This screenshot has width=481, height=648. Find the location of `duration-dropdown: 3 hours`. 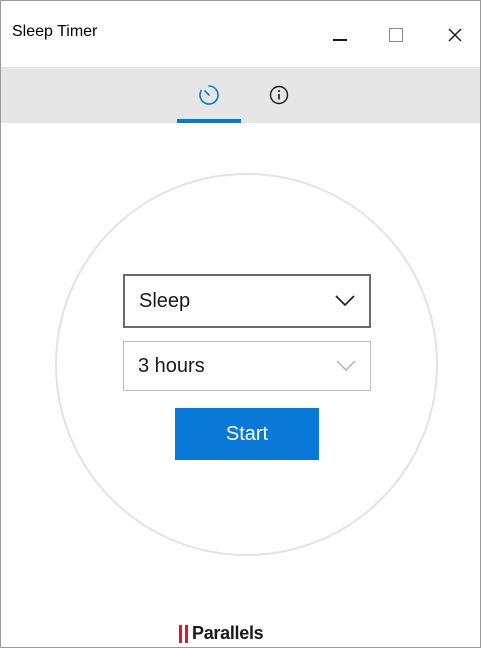

duration-dropdown: 3 hours is located at coordinates (247, 366).